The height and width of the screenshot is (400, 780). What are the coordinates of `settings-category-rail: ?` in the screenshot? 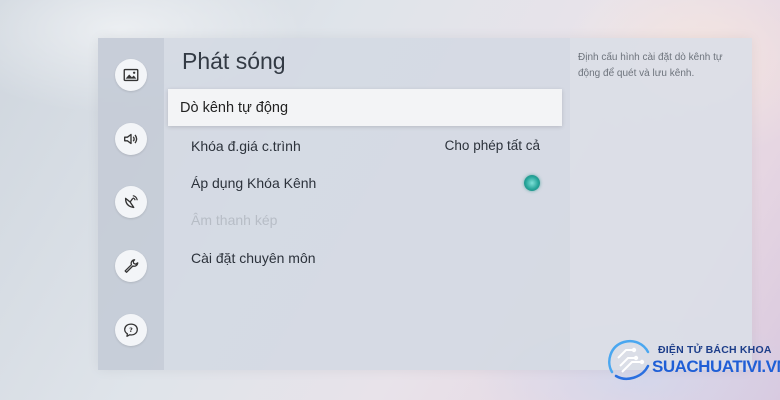 It's located at (131, 204).